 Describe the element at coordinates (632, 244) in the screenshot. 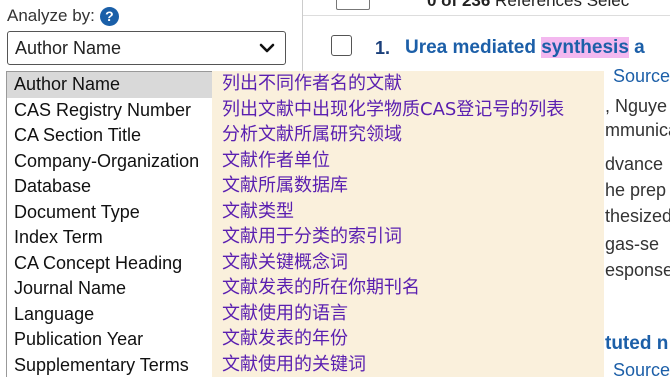

I see `result-1-abstract-line-4: gas-se` at that location.